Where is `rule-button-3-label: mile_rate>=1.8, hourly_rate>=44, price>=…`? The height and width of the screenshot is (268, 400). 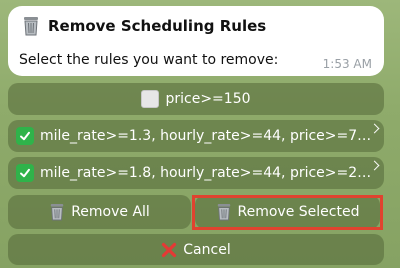 rule-button-3-label: mile_rate>=1.8, hourly_rate>=44, price>=… is located at coordinates (207, 173).